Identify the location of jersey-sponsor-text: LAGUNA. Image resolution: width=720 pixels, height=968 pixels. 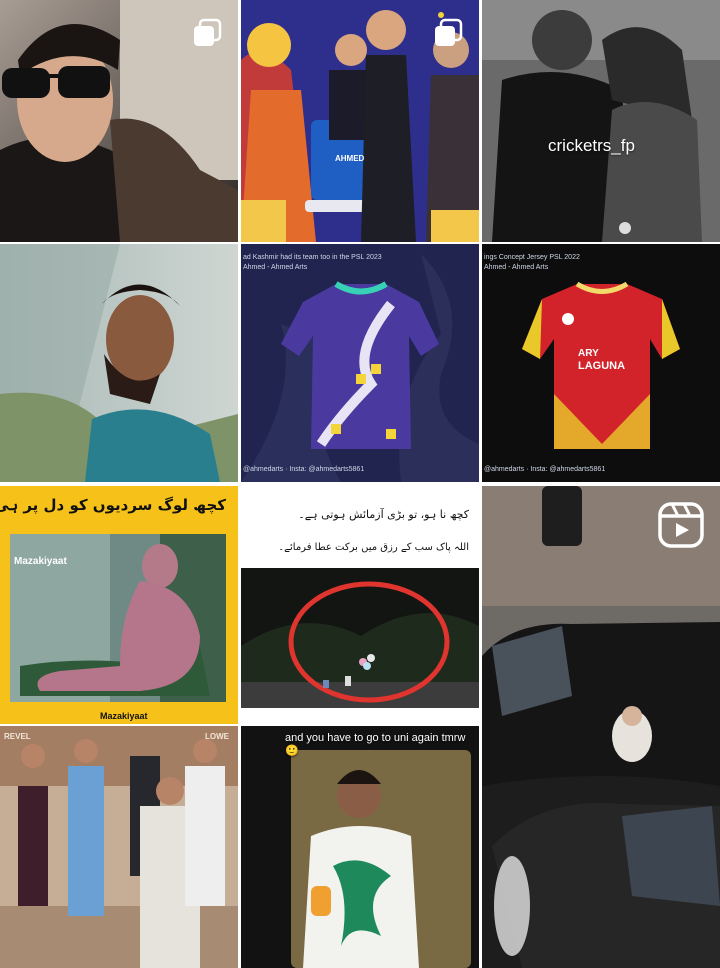
(602, 366).